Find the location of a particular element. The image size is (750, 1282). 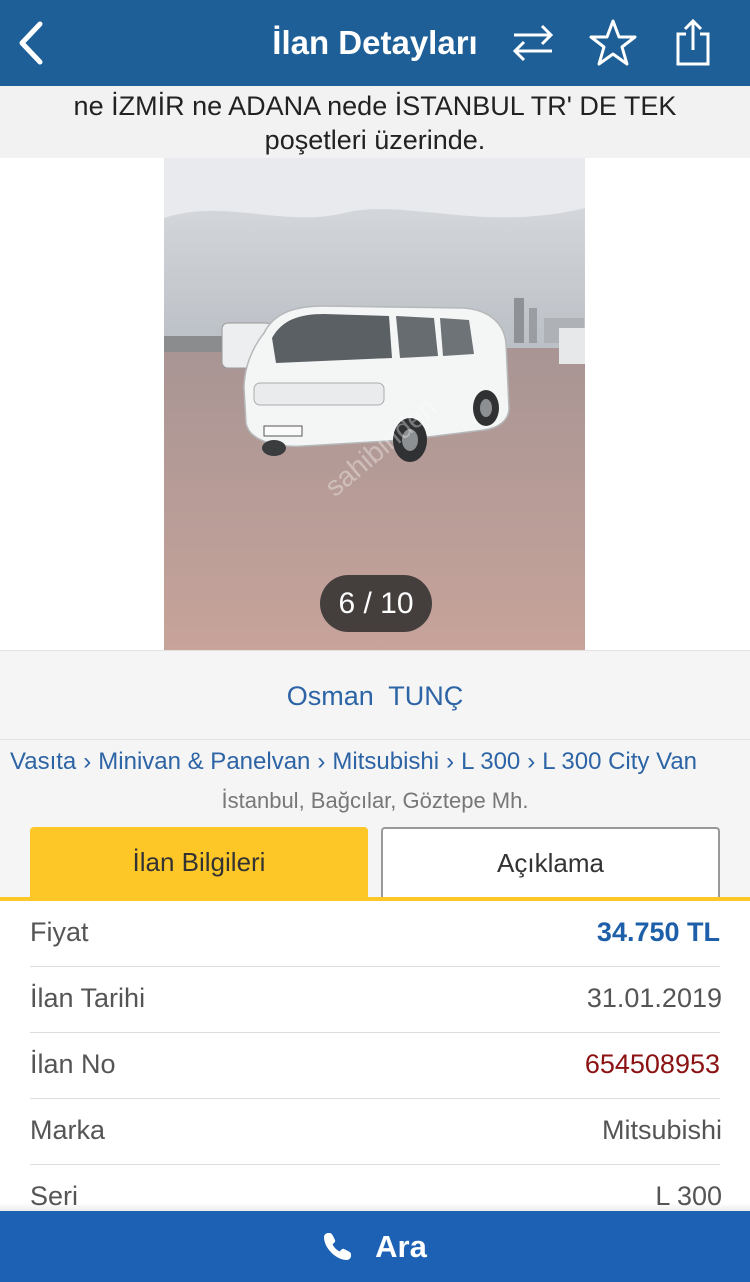

breadcrumb-item-brand: Mitsubishi is located at coordinates (385, 761).